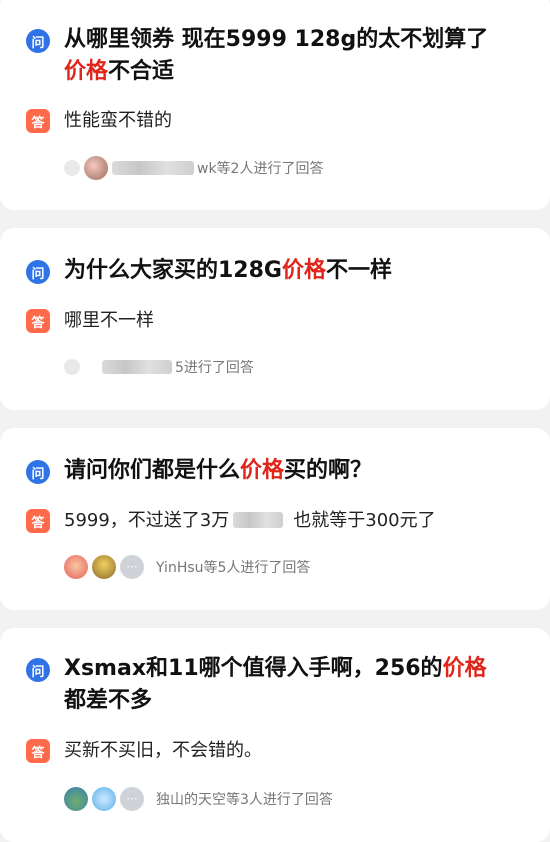 This screenshot has height=842, width=550. I want to click on answer-text: 性能蛮不错的, so click(118, 120).